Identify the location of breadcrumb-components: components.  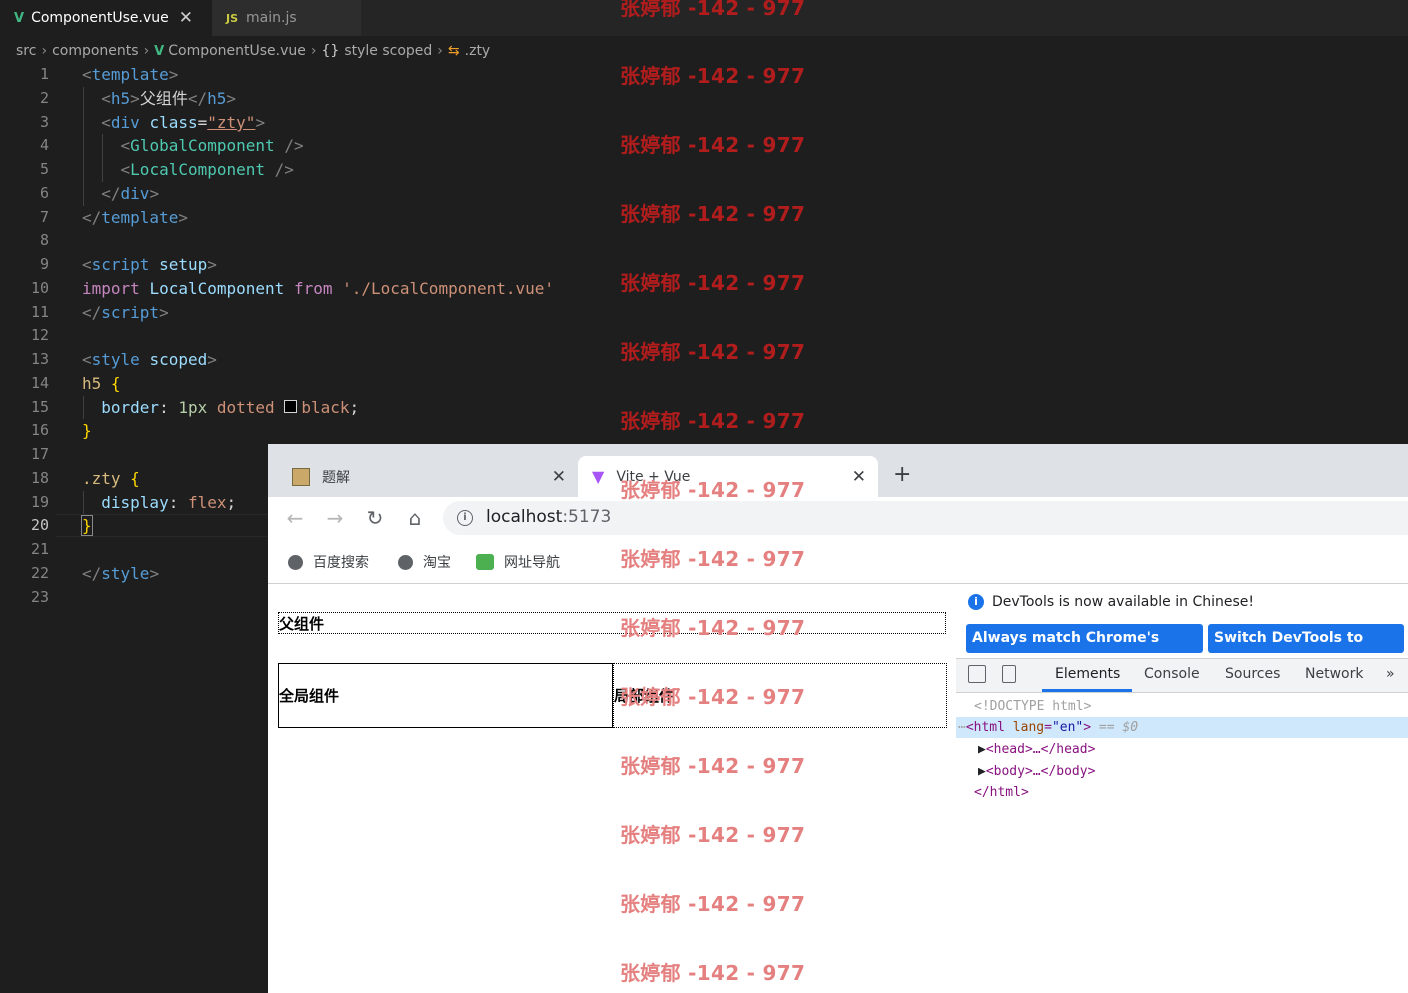
(95, 51).